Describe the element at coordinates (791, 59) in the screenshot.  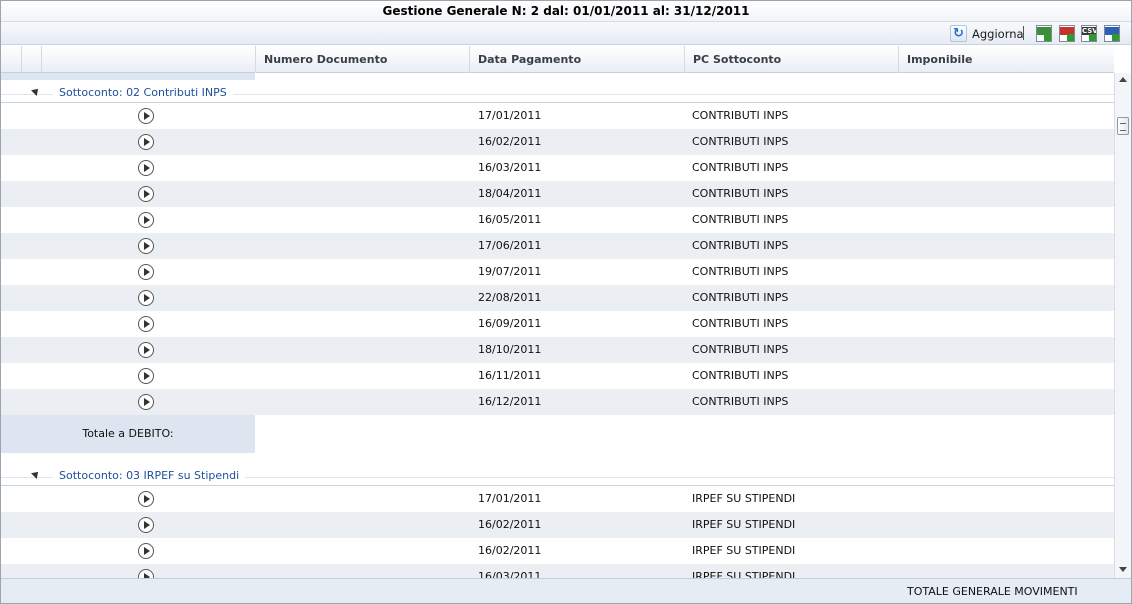
I see `column-header-pc-sottoconto: PC Sottoconto` at that location.